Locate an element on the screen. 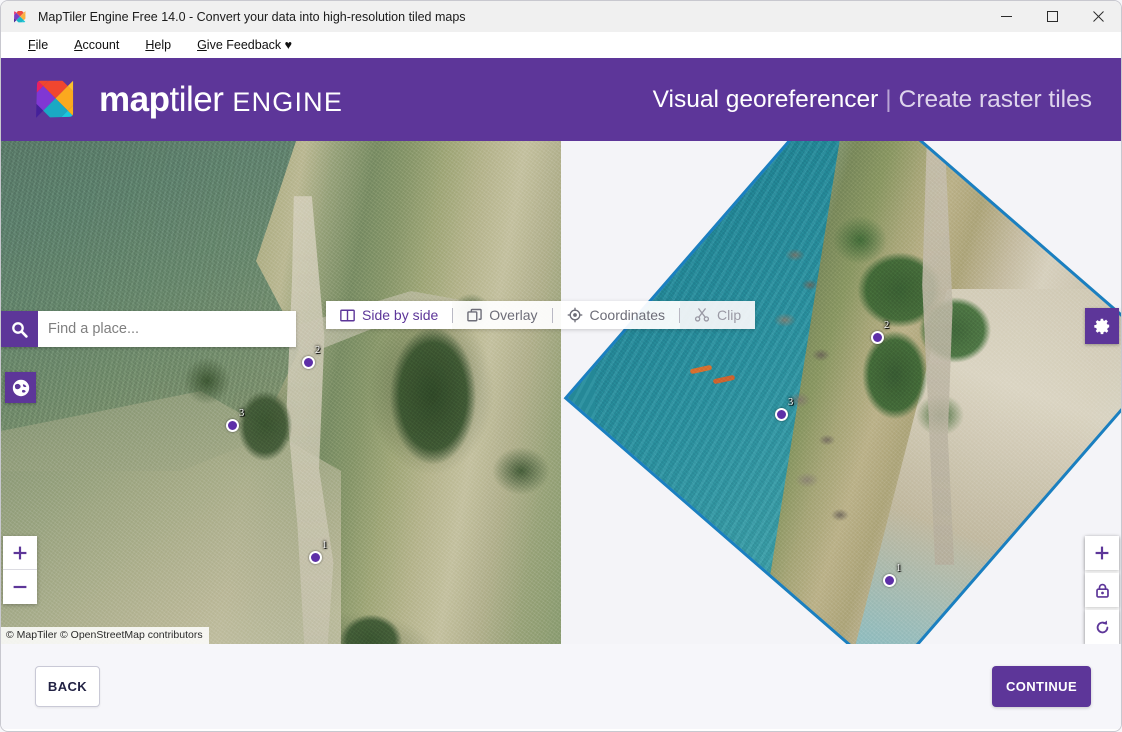  globe-icon is located at coordinates (20, 387).